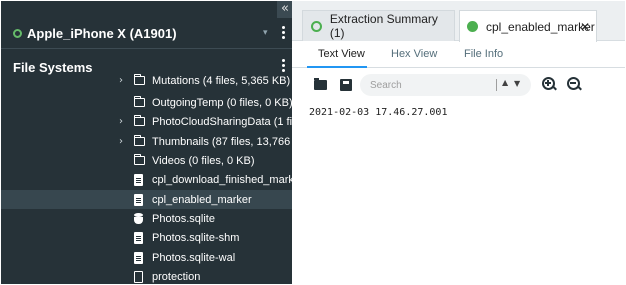 The height and width of the screenshot is (285, 626). Describe the element at coordinates (146, 179) in the screenshot. I see `tree-item: cpl_download_finished_marker` at that location.